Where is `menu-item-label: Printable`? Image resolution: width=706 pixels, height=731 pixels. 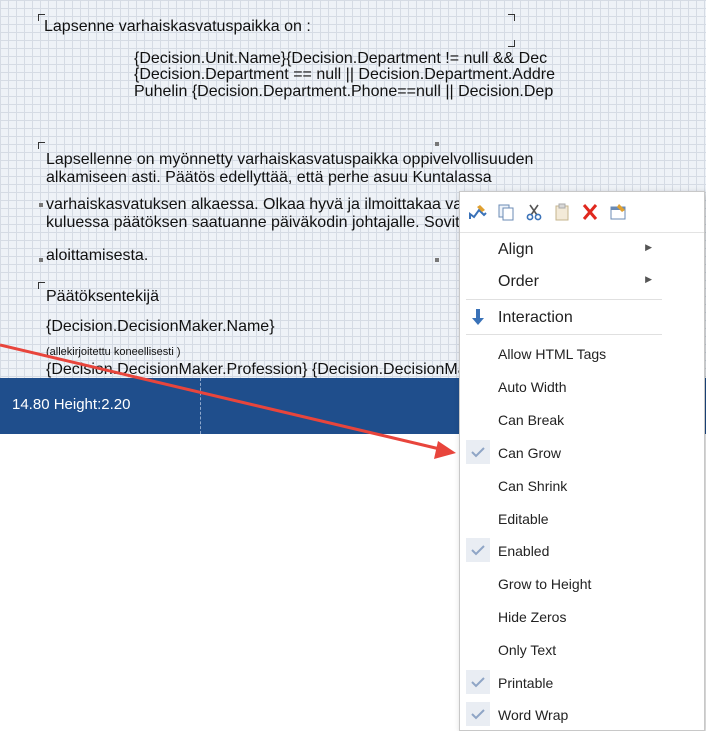
menu-item-label: Printable is located at coordinates (526, 683).